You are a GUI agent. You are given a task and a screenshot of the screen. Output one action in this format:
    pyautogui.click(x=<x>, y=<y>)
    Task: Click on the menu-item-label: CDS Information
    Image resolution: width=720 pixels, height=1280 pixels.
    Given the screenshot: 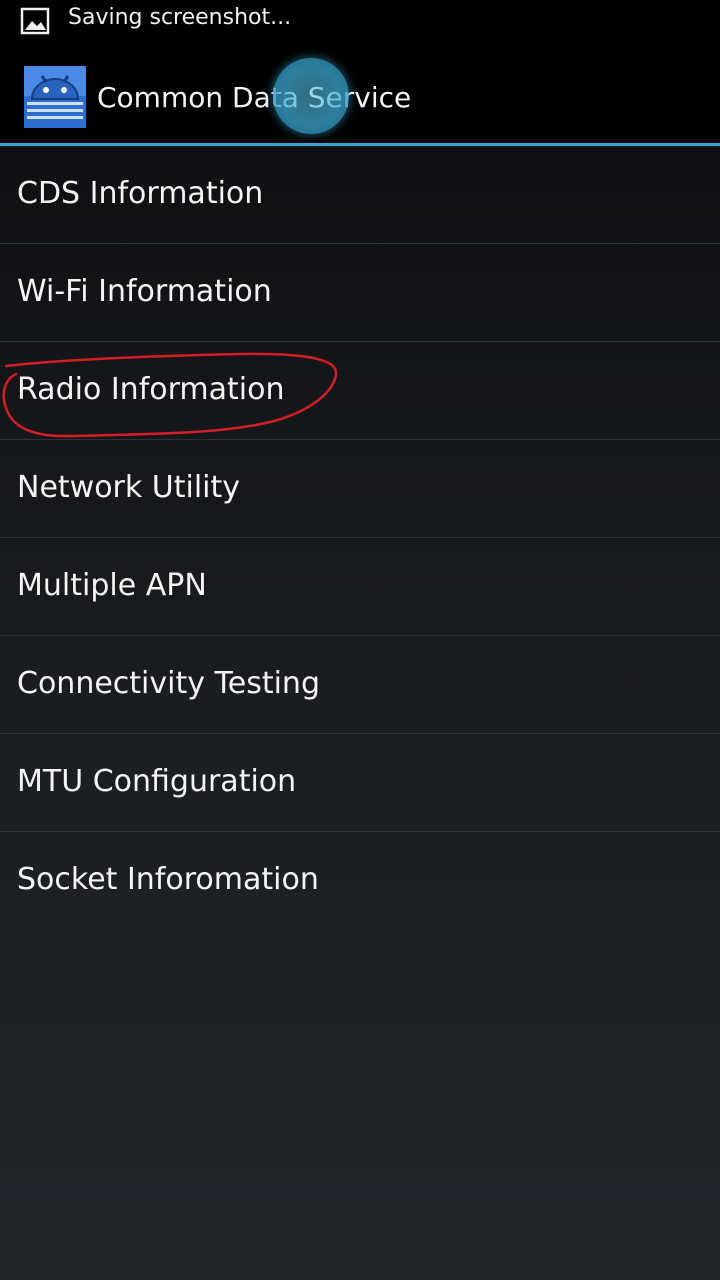 What is the action you would take?
    pyautogui.click(x=140, y=193)
    